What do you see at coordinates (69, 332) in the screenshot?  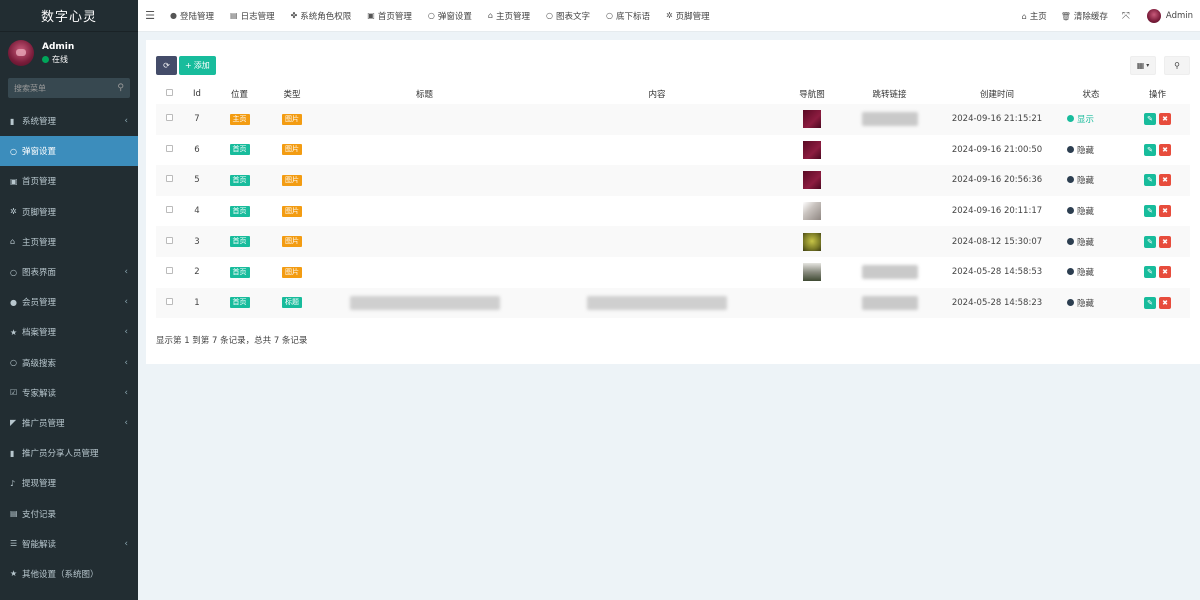 I see `sidebar-item-7: ★ 档案管理 ‹` at bounding box center [69, 332].